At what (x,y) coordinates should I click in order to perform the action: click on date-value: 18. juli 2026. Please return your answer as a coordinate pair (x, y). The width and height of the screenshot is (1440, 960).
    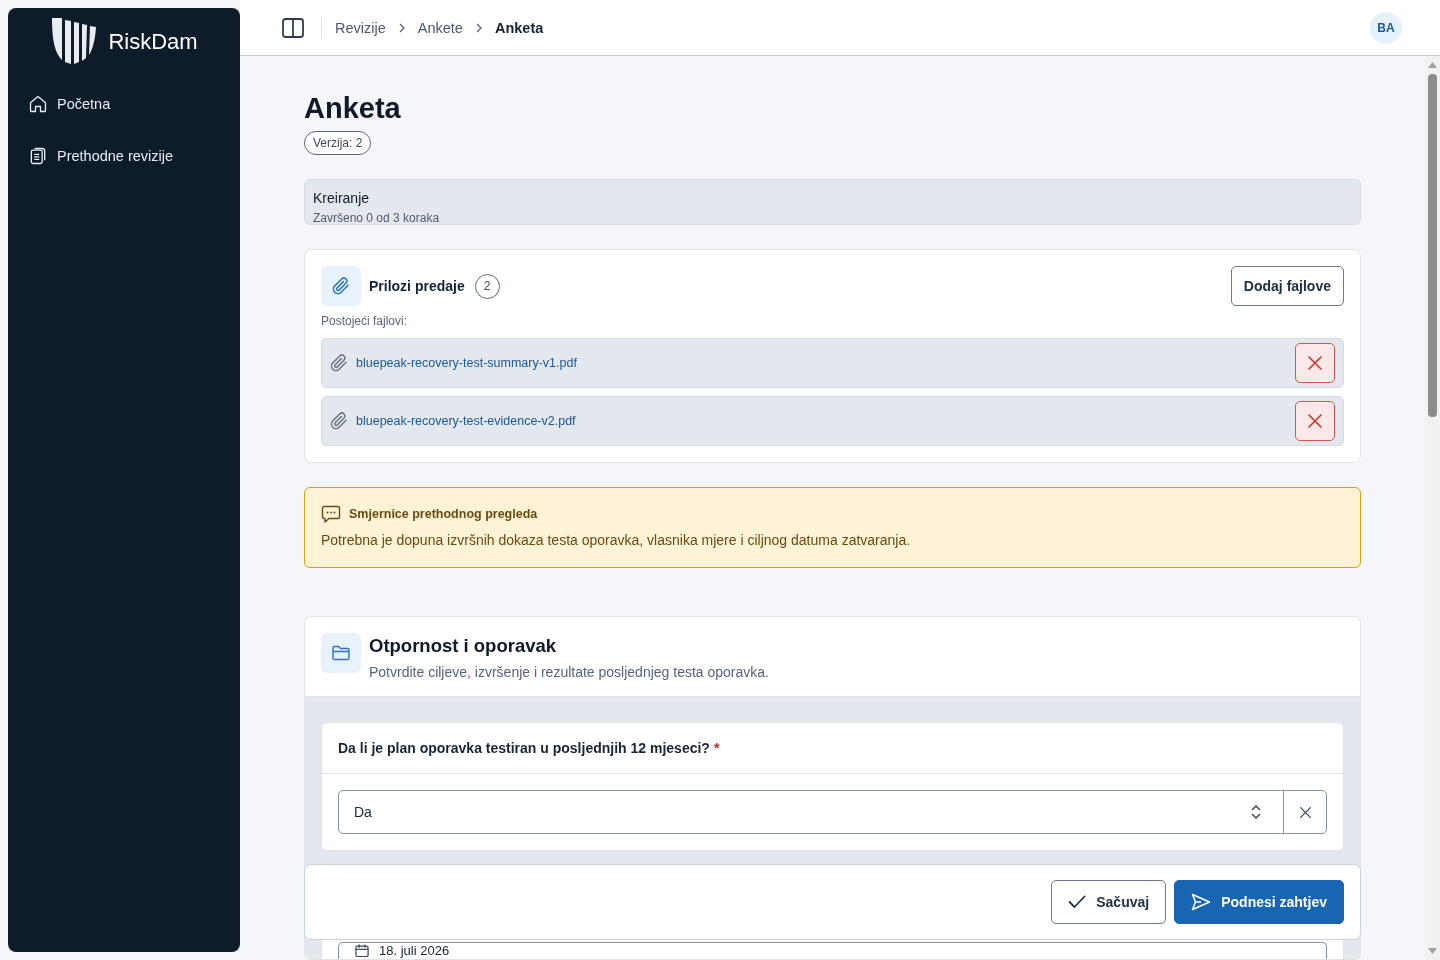
    Looking at the image, I should click on (414, 951).